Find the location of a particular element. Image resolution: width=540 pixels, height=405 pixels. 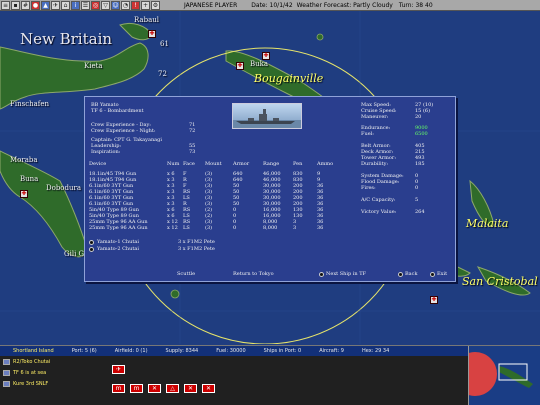

label-rabaul: Rabaul is located at coordinates (147, 20).